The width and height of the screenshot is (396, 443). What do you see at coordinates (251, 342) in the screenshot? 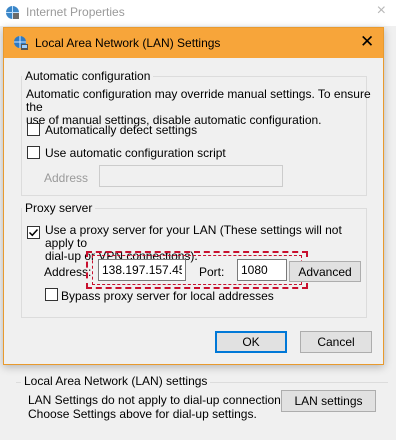
I see `ok-button: OK` at bounding box center [251, 342].